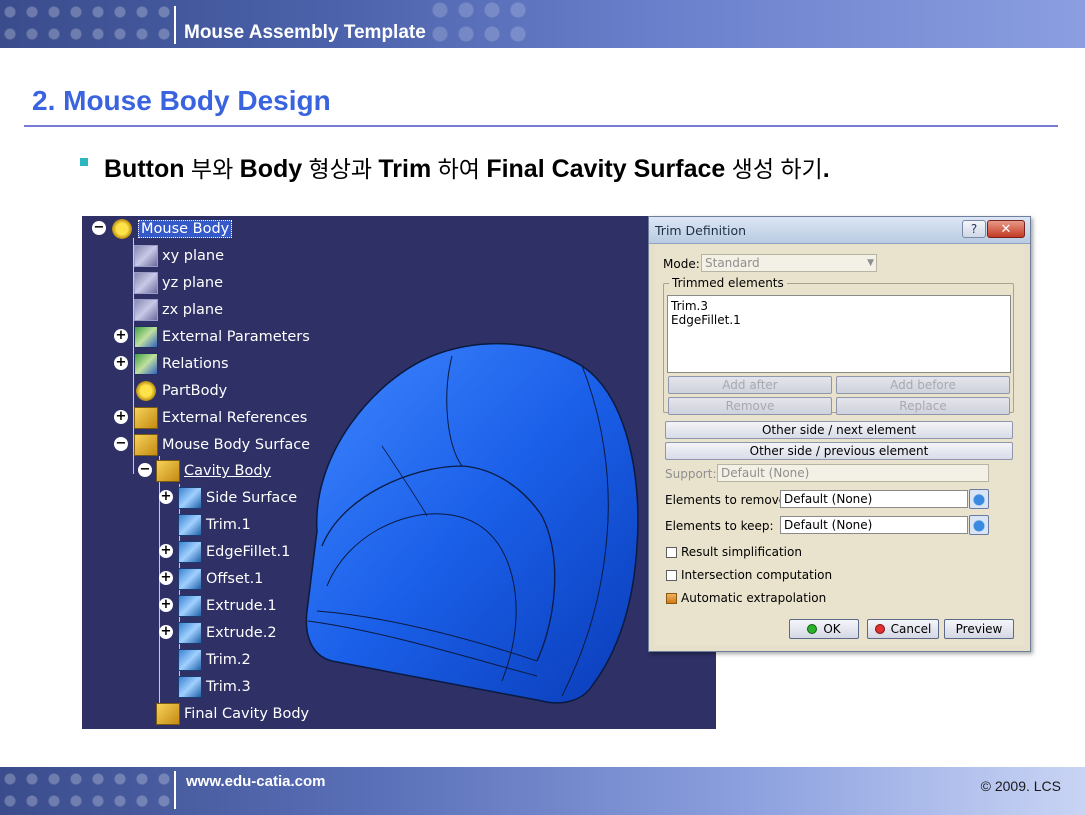 This screenshot has width=1085, height=815. I want to click on add-before-button: Add before, so click(923, 385).